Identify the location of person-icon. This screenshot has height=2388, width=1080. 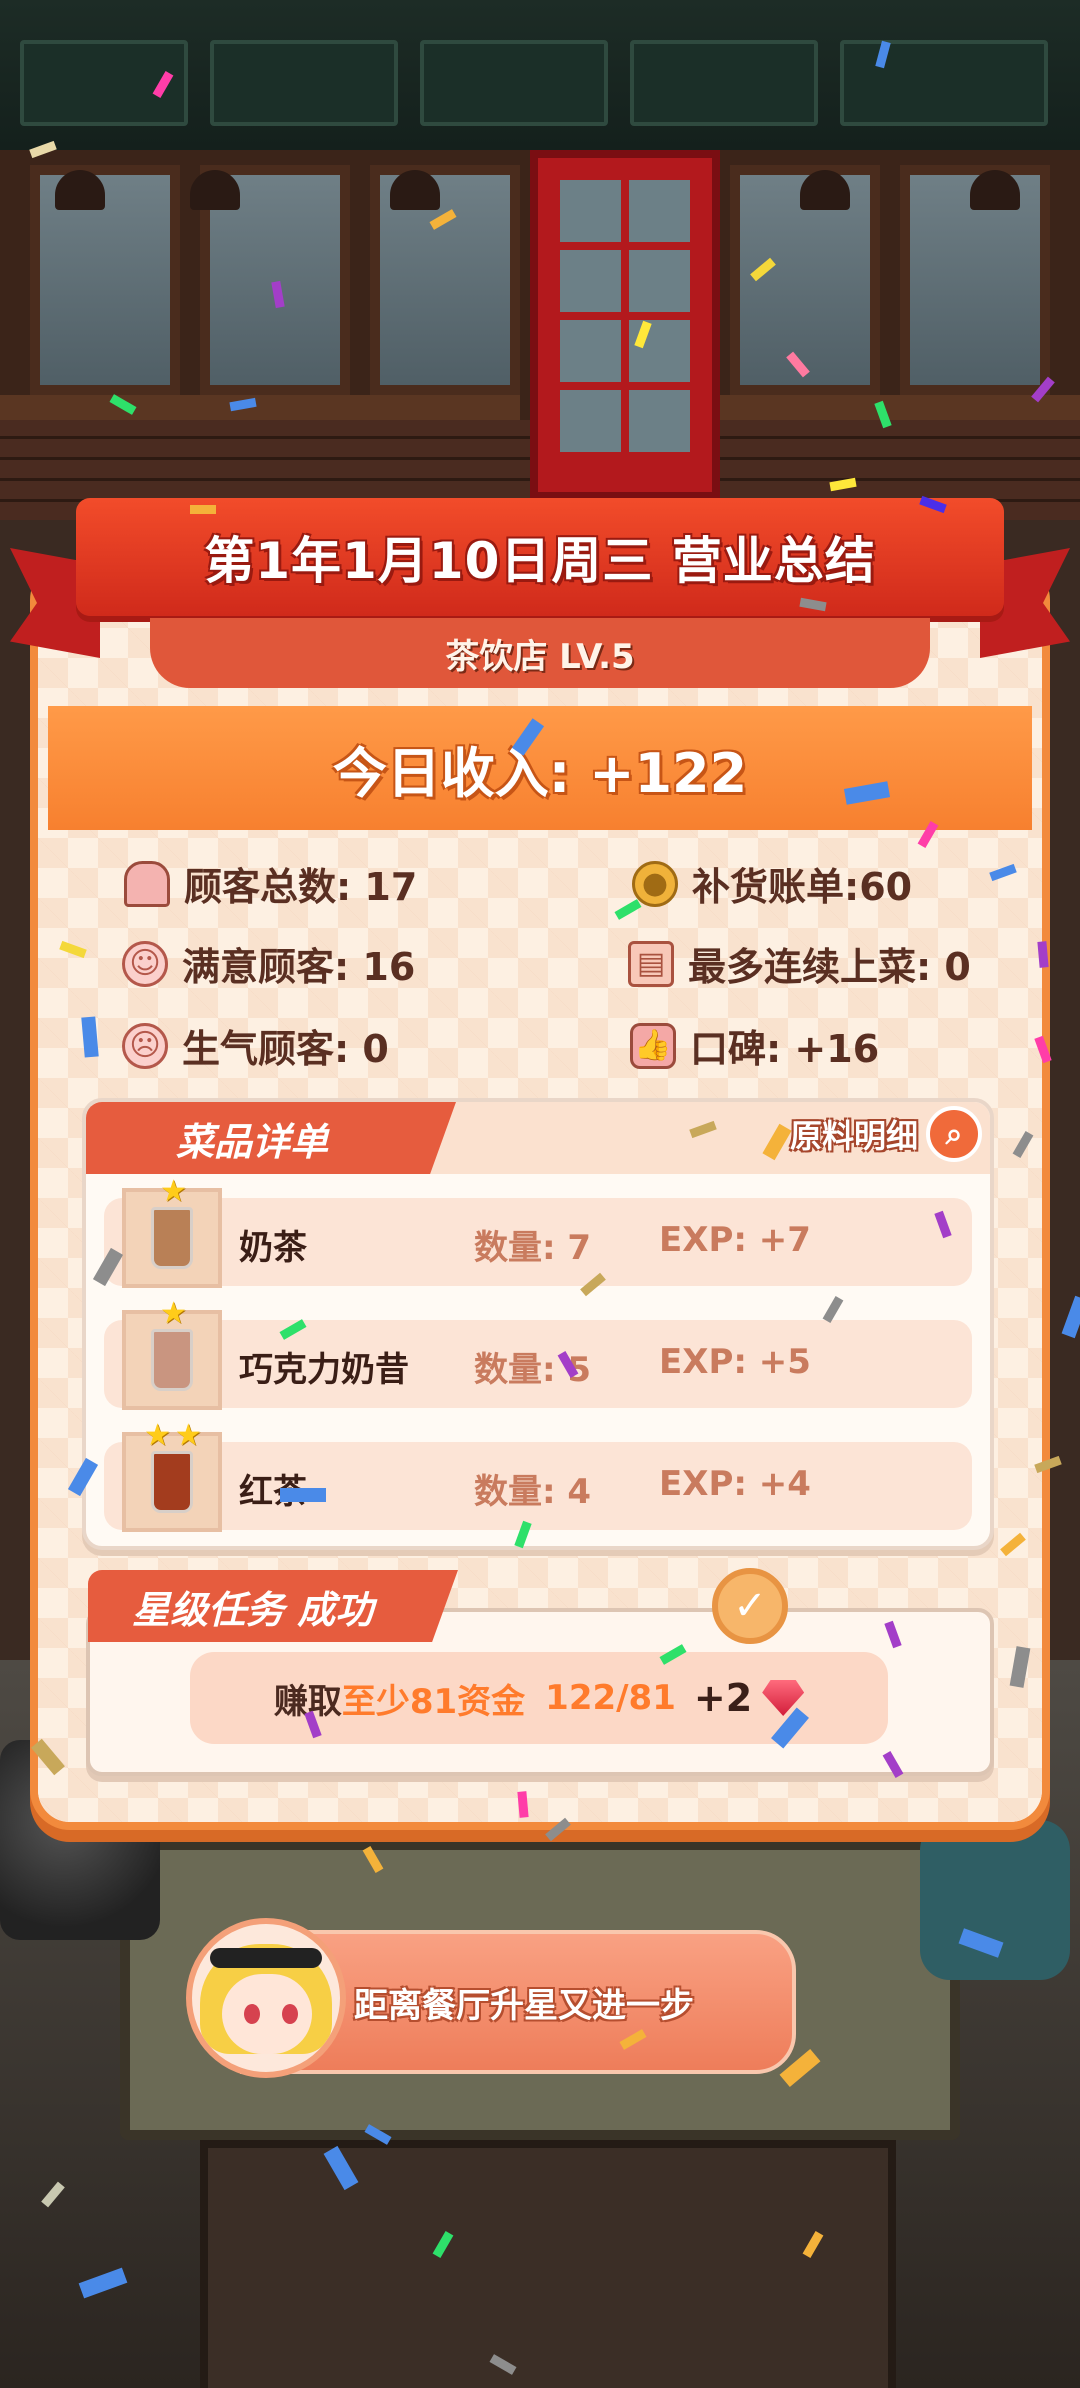
(147, 883).